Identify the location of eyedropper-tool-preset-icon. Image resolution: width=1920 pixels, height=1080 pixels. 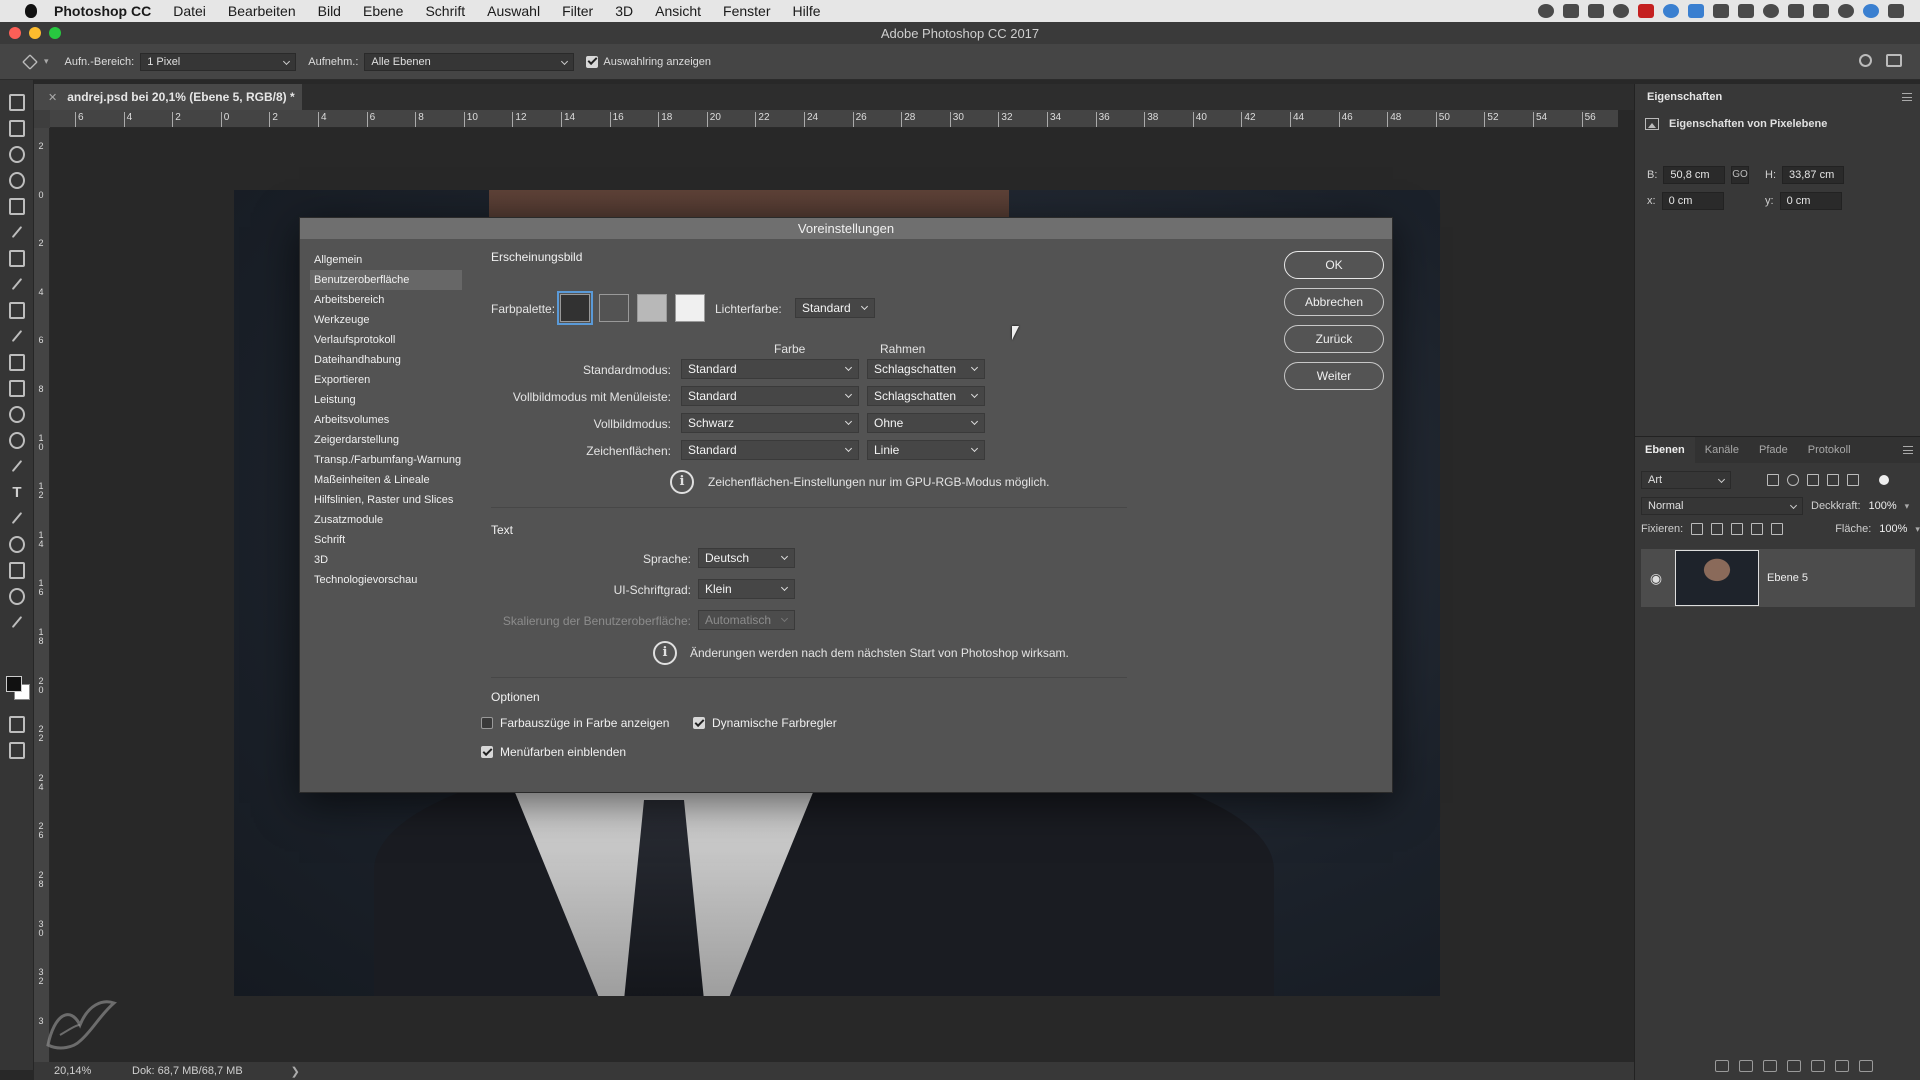
(30, 61).